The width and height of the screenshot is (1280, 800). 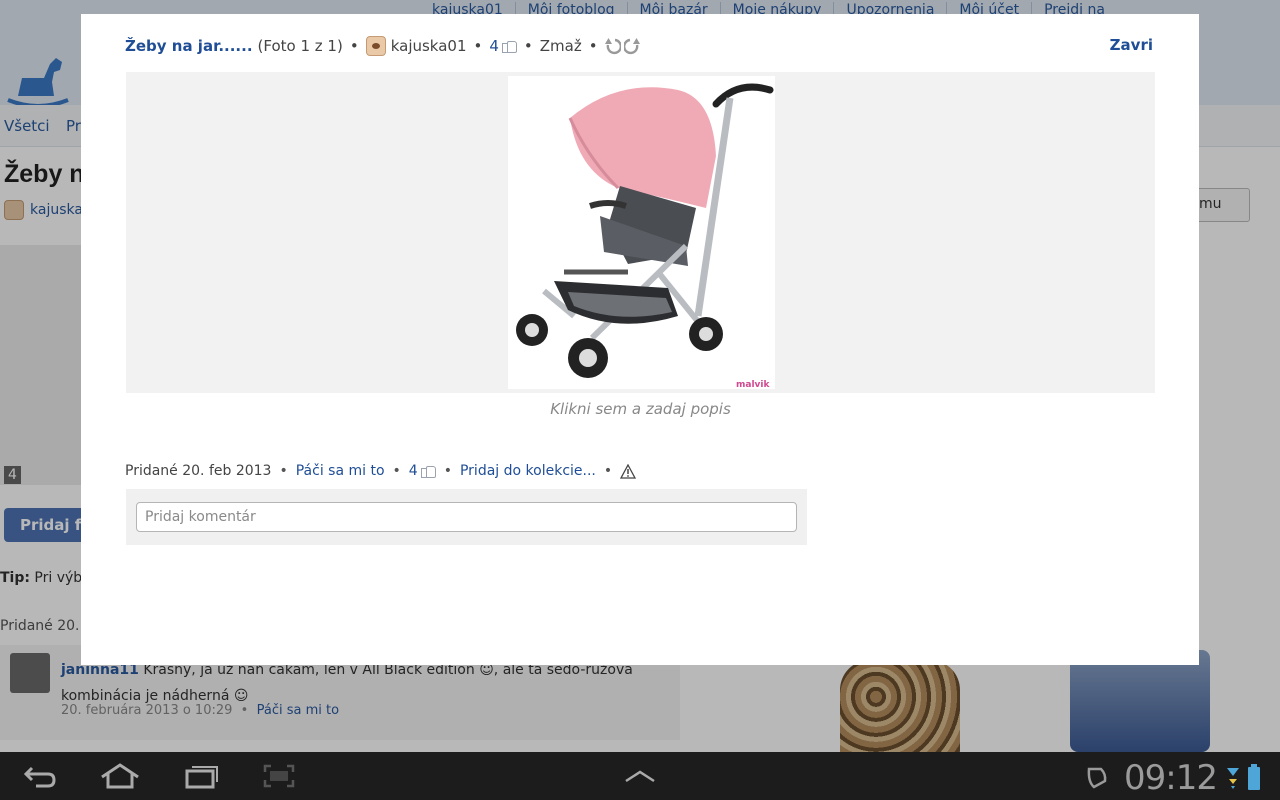 I want to click on home-button, so click(x=120, y=776).